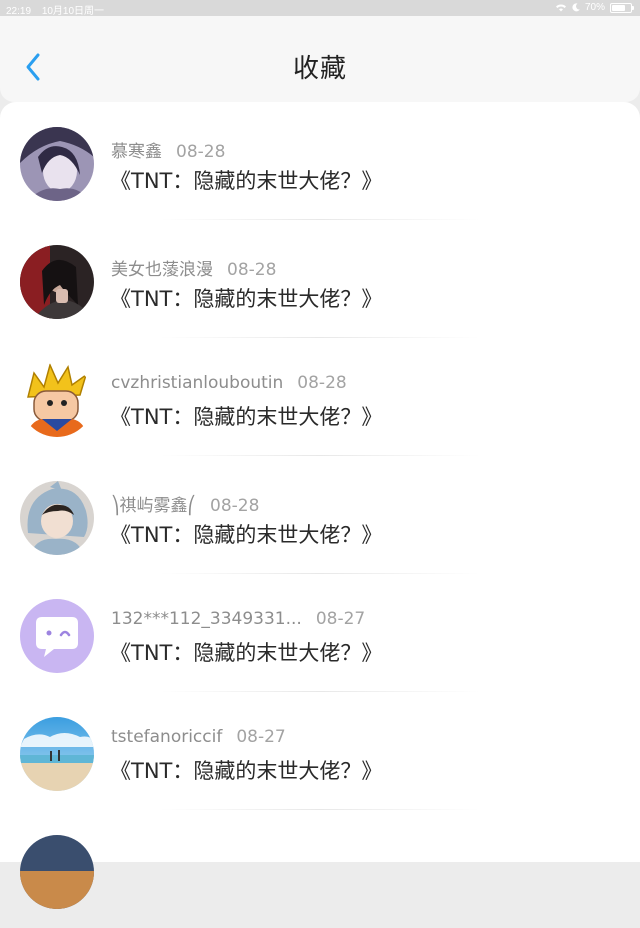  What do you see at coordinates (560, 8) in the screenshot?
I see `wifi-icon` at bounding box center [560, 8].